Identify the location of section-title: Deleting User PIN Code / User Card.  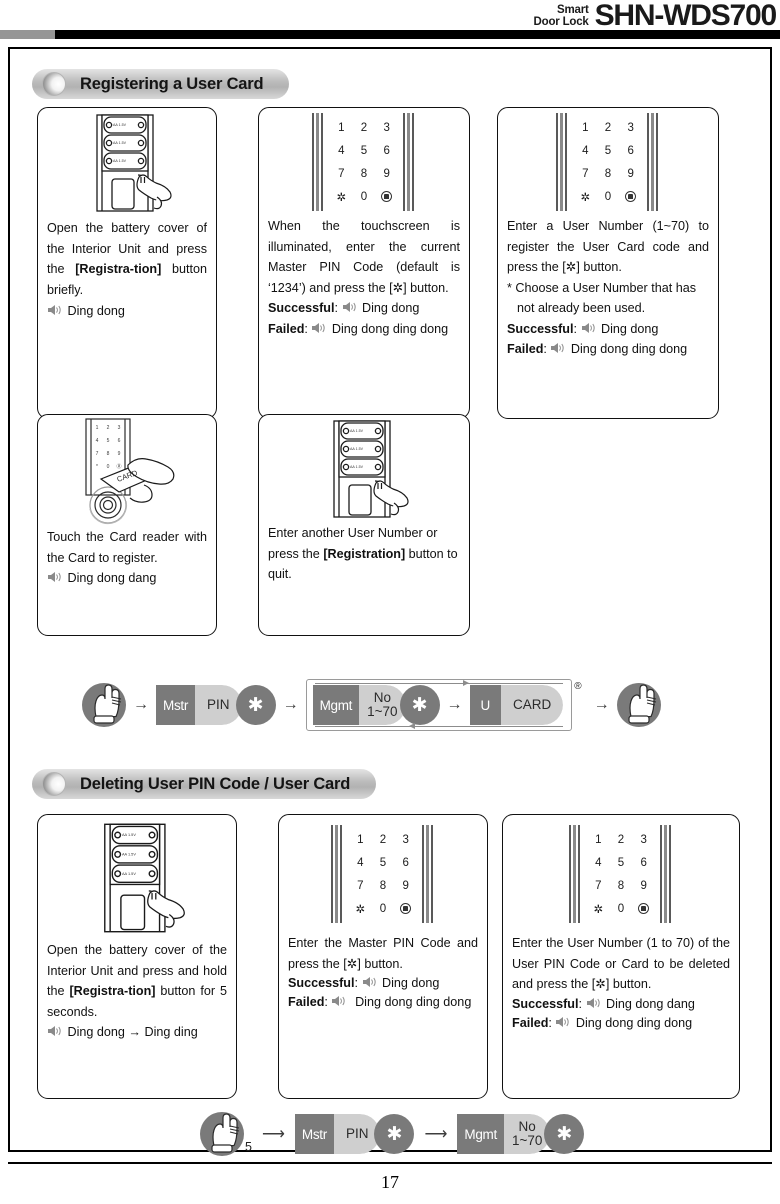
(215, 783).